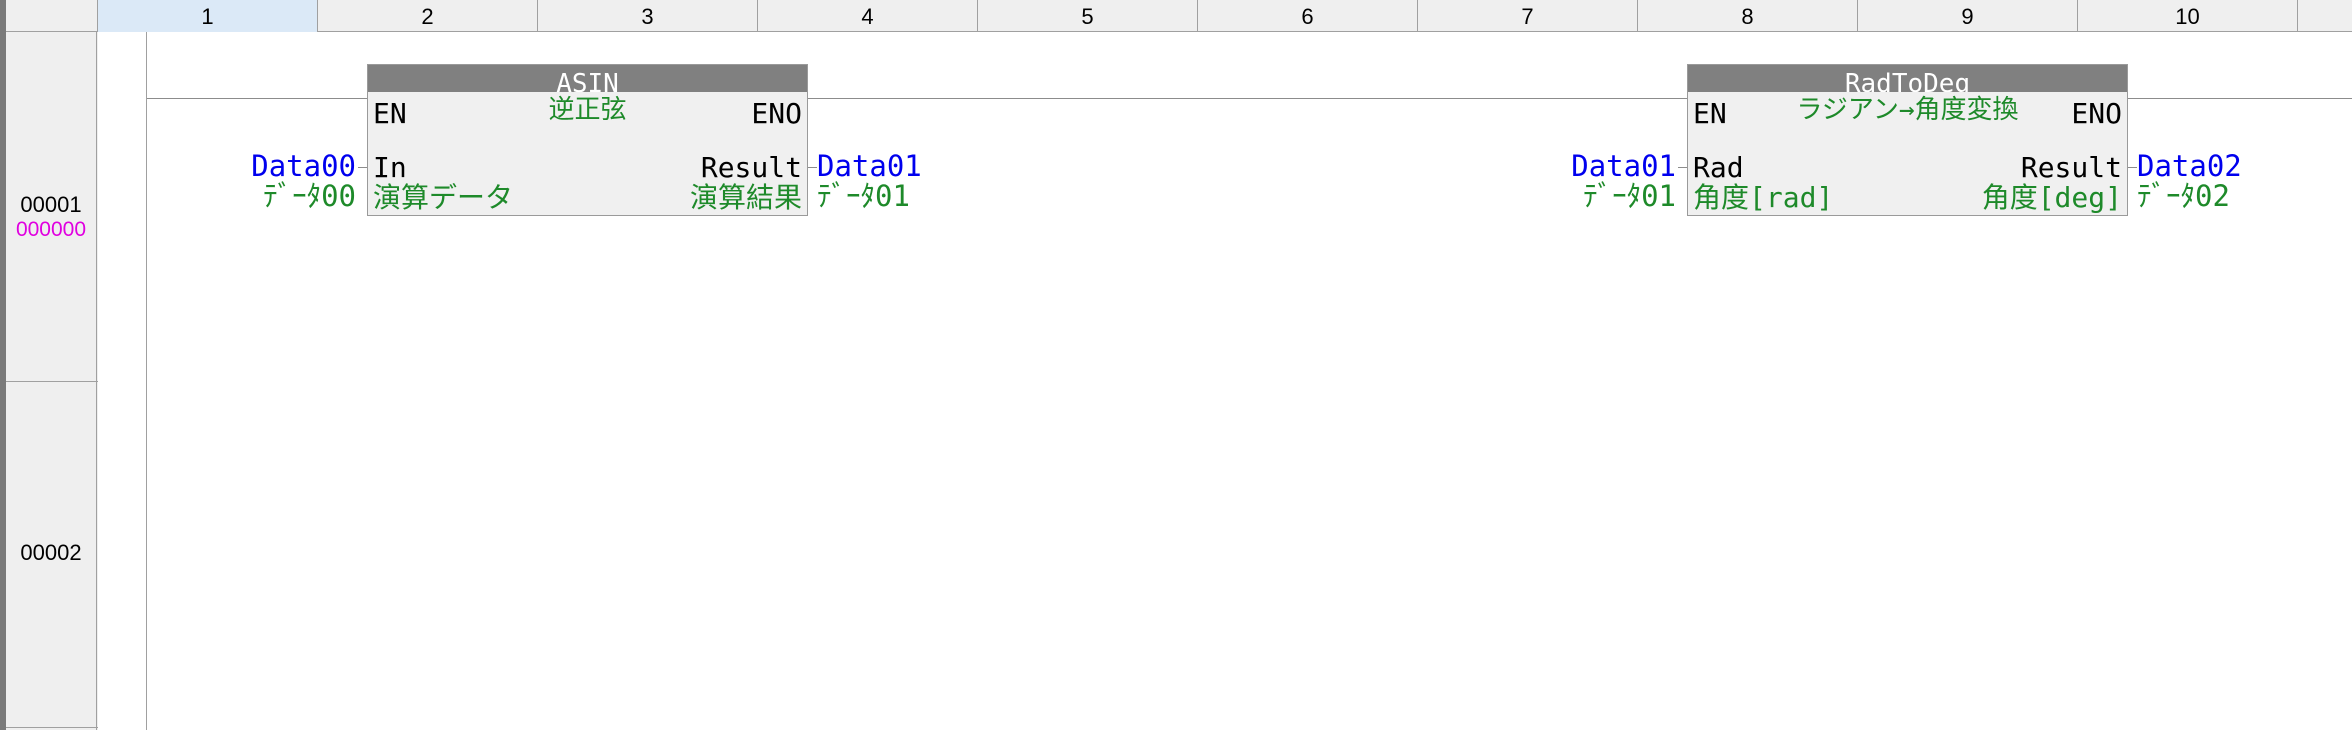  What do you see at coordinates (1763, 197) in the screenshot?
I see `pin-input-comment: 角度[rad]` at bounding box center [1763, 197].